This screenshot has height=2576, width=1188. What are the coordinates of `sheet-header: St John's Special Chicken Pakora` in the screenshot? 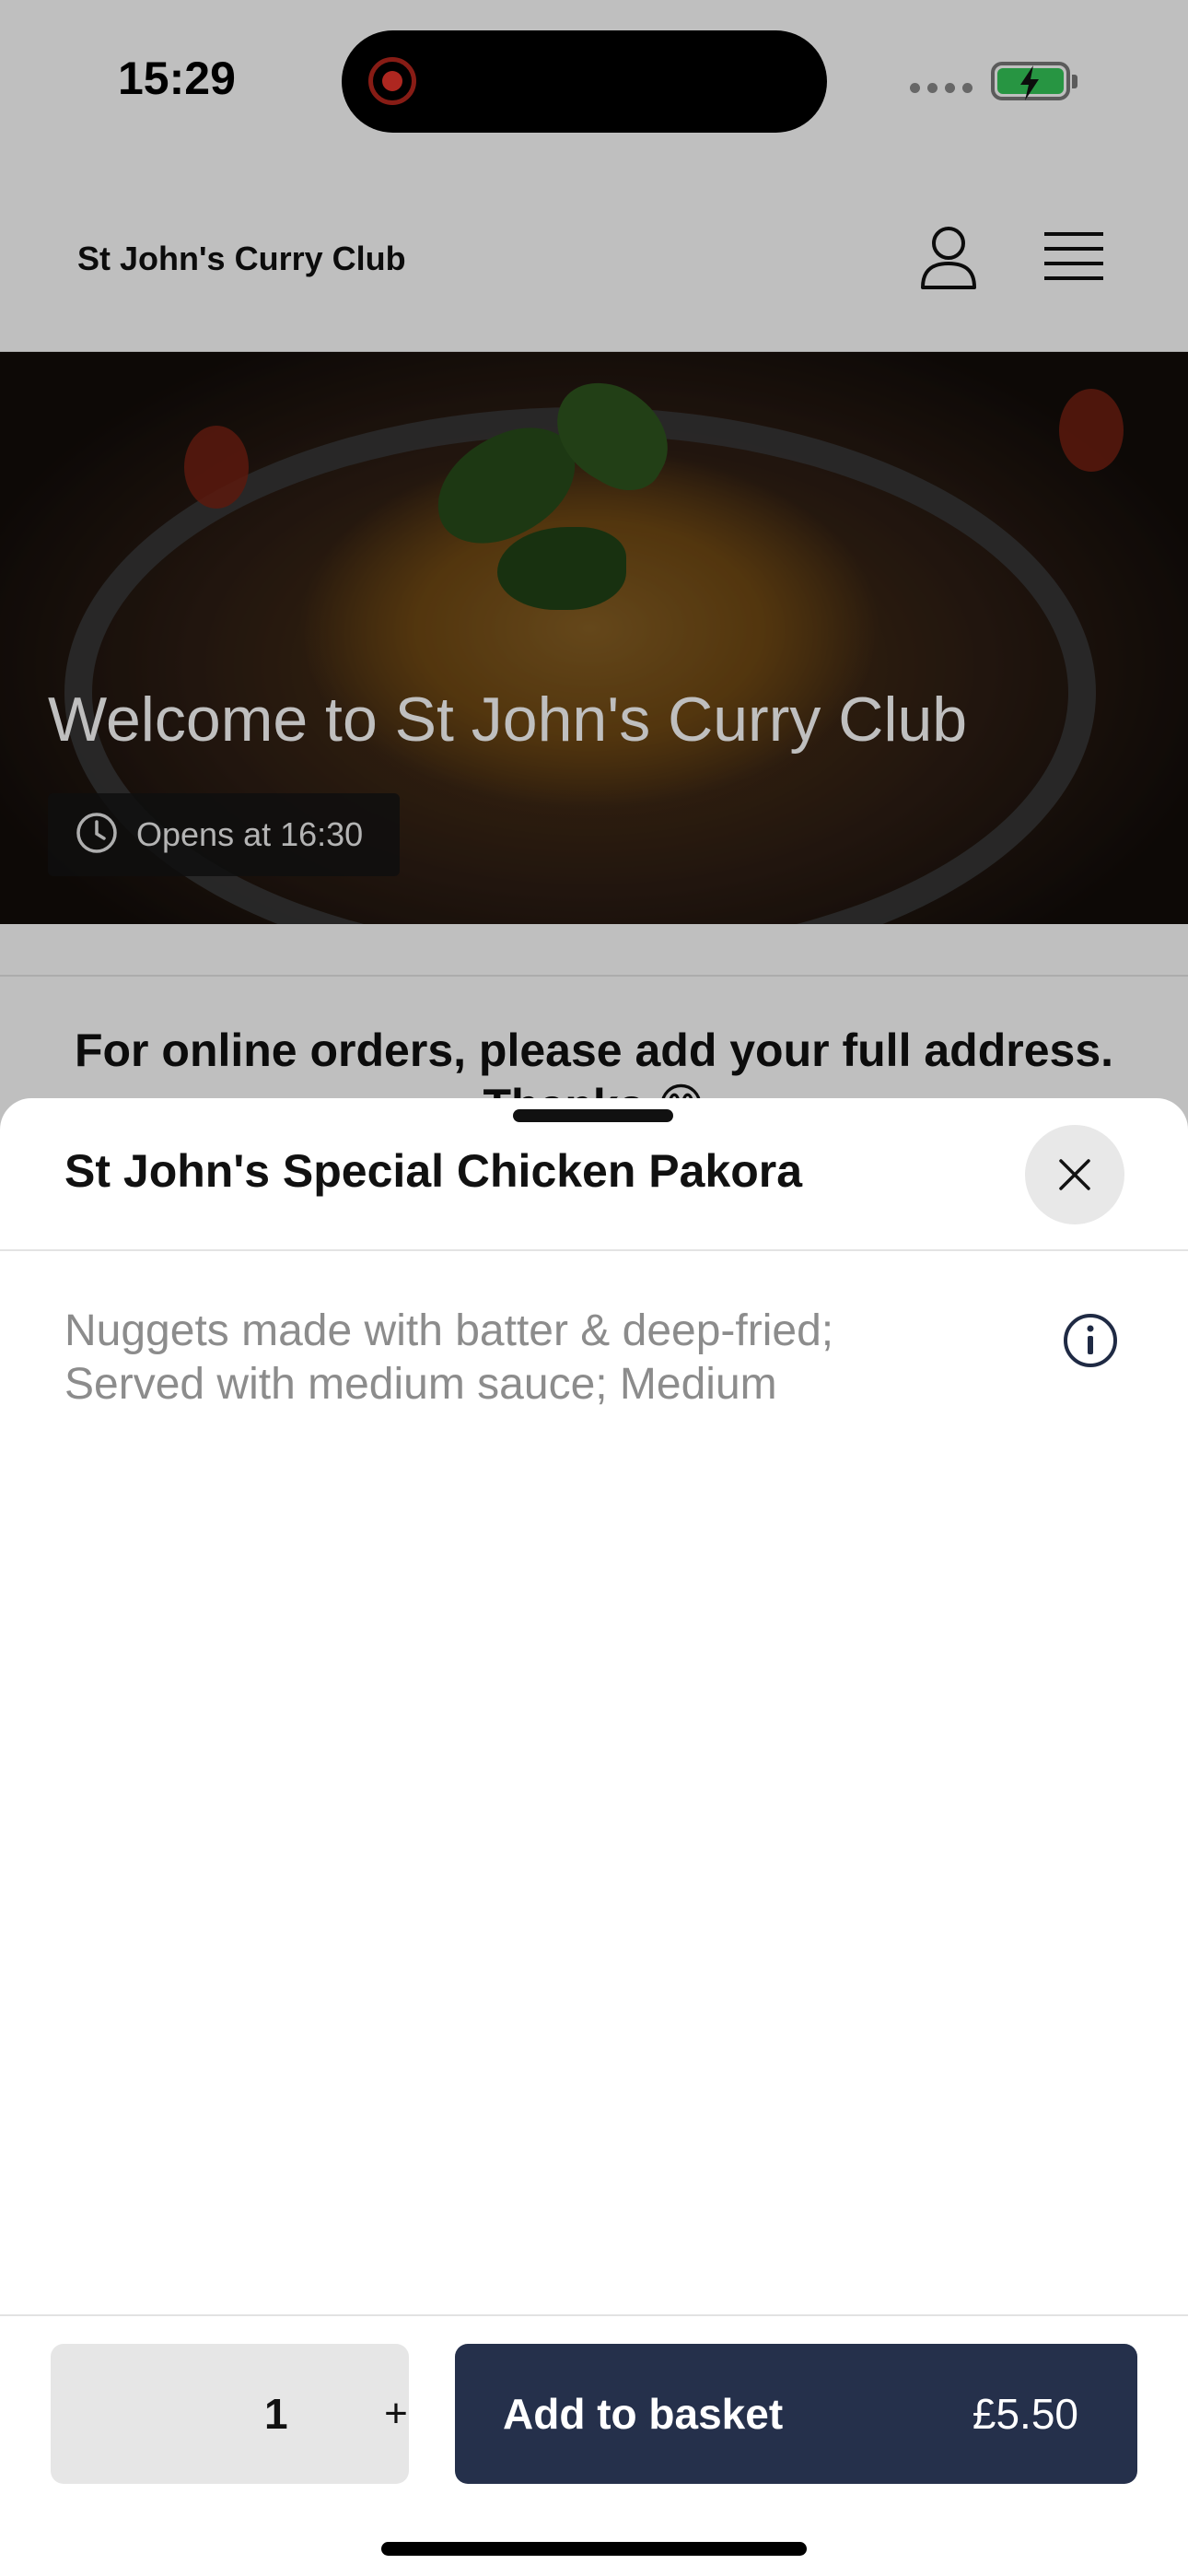 It's located at (594, 1174).